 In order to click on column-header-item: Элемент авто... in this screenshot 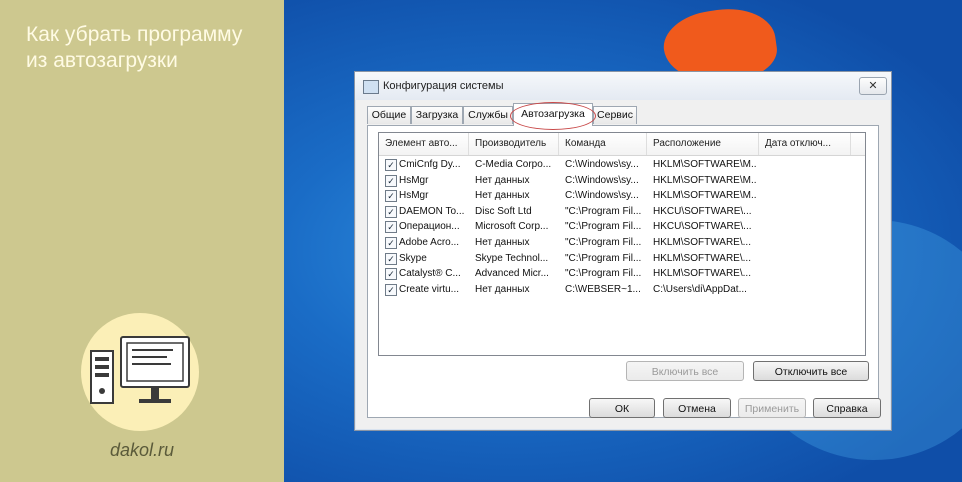, I will do `click(424, 144)`.